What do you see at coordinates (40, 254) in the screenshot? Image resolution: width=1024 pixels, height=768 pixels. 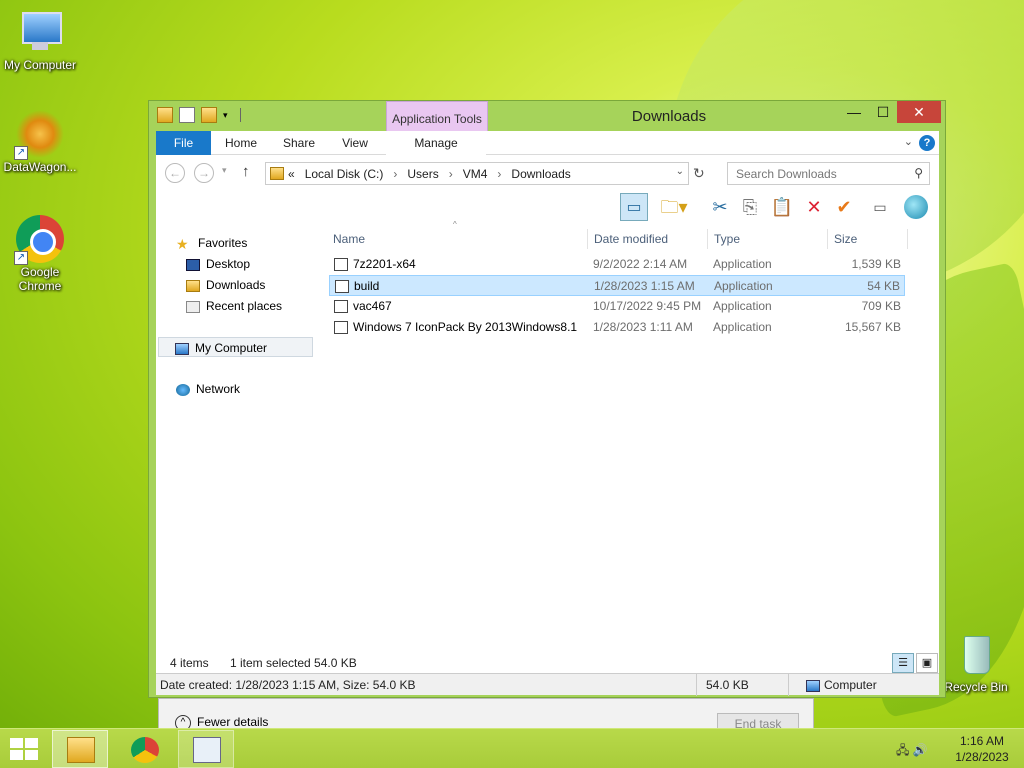 I see `desktop-icon-google-chrome: ↗ Google Chrome` at bounding box center [40, 254].